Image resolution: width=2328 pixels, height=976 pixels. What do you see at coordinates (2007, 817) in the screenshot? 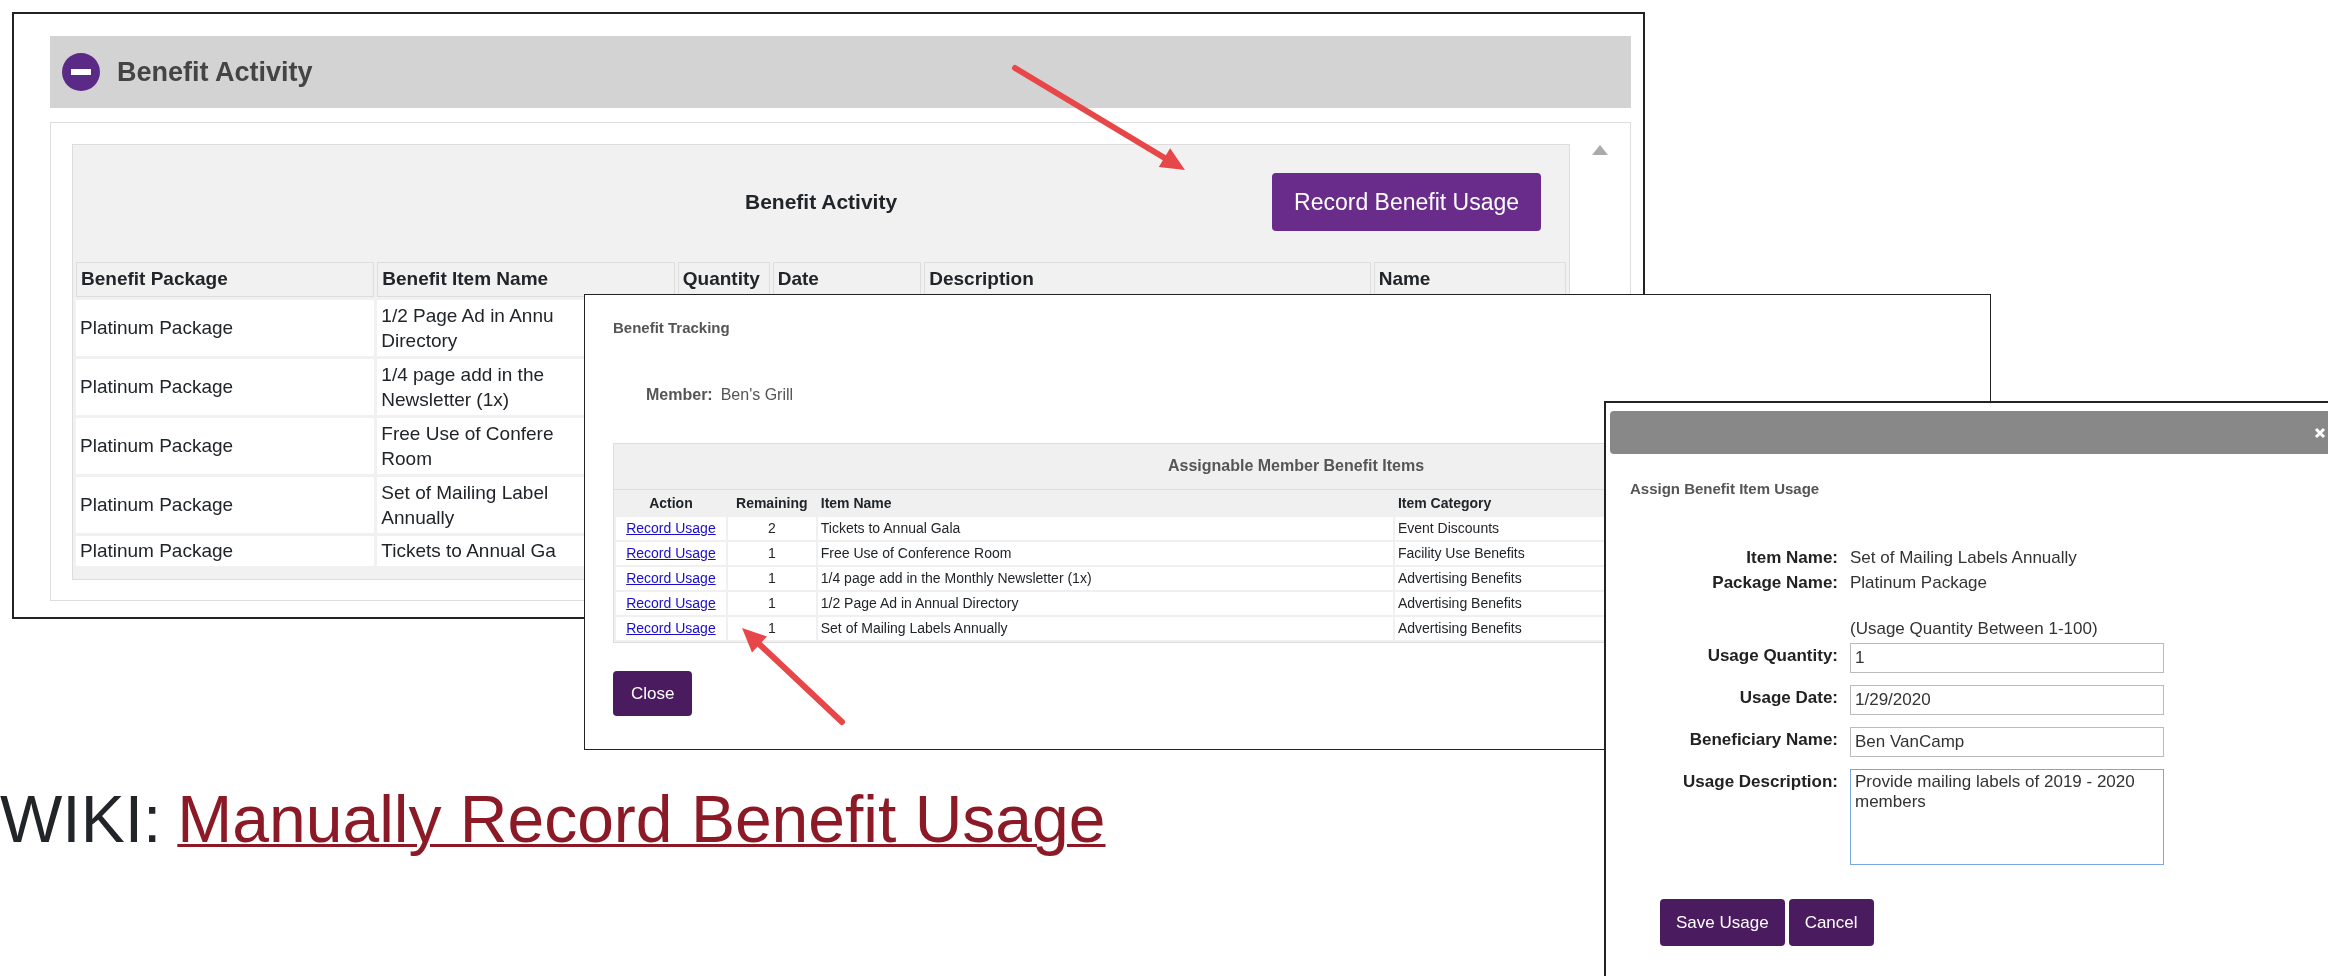
I see `description-field: Provide mailing labels of 2019 - 2020 members` at bounding box center [2007, 817].